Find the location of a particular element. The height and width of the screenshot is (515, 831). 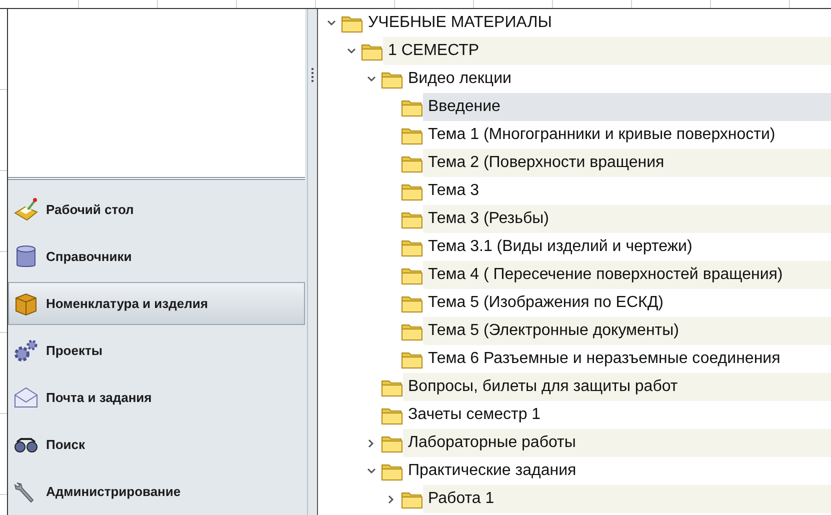

desk-pad-icon is located at coordinates (26, 209).